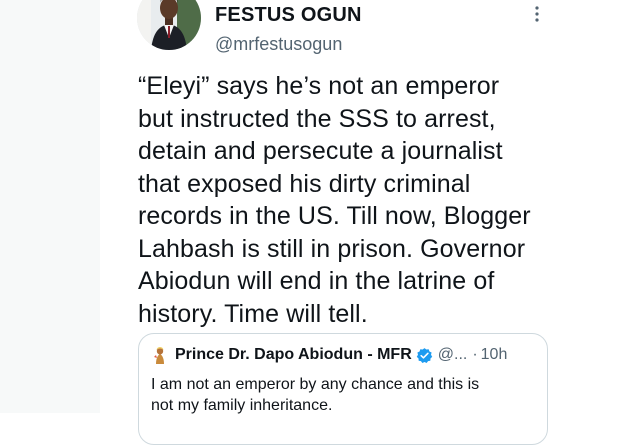 This screenshot has width=640, height=445. I want to click on left-column, so click(50, 206).